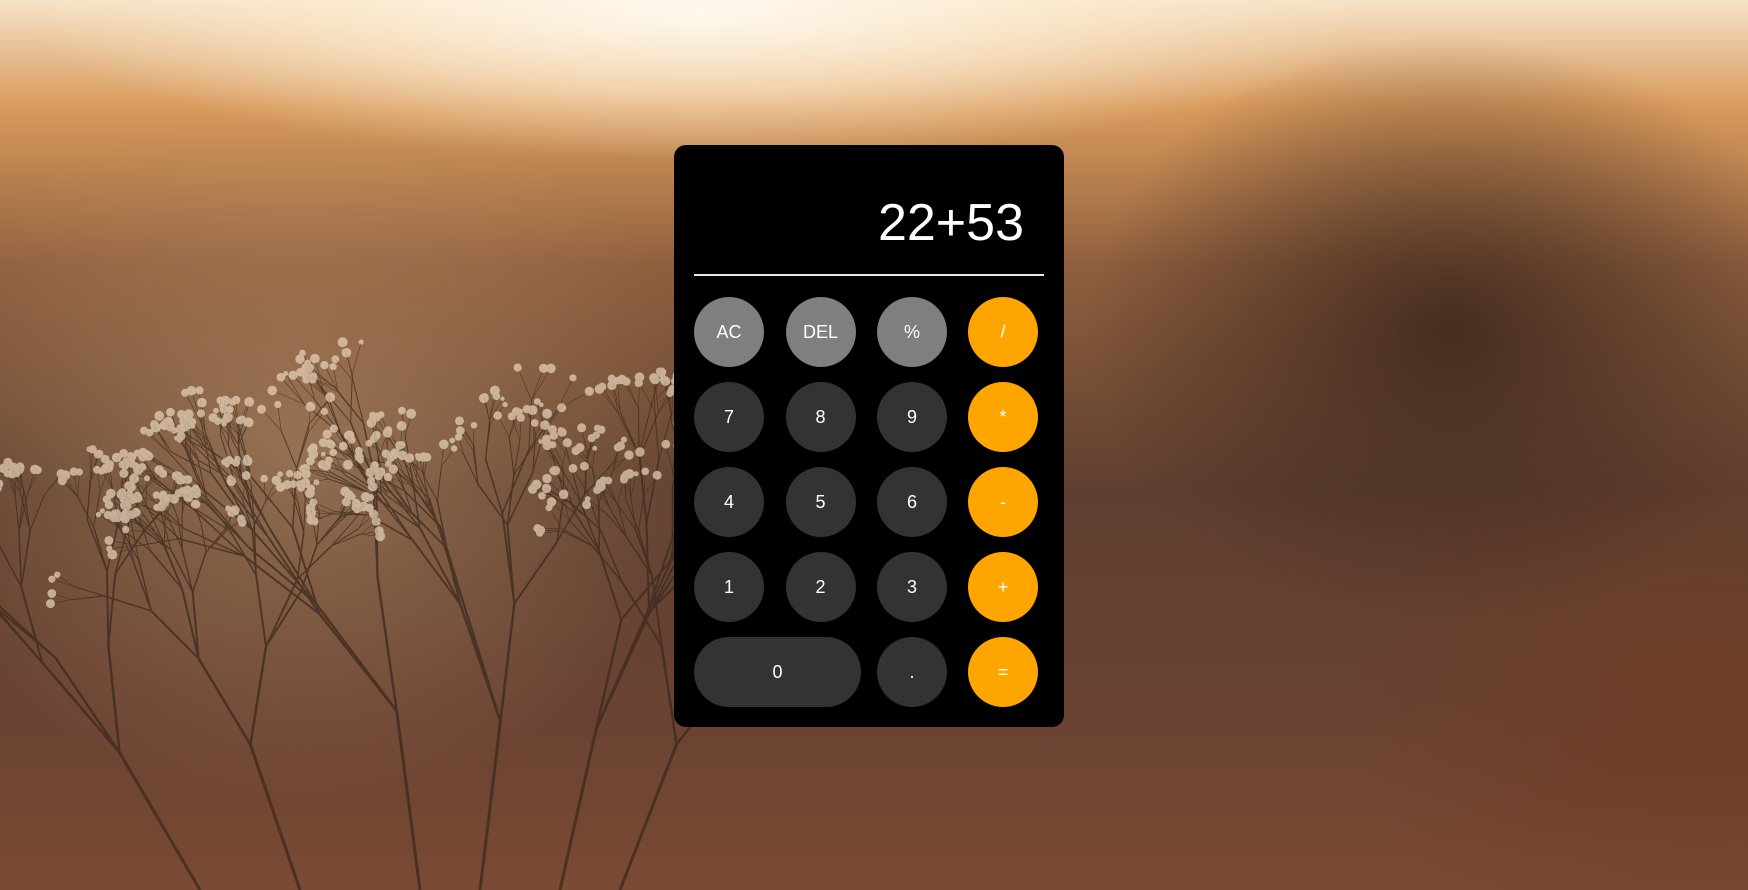 The image size is (1748, 890). I want to click on digit-6-button: 6, so click(912, 502).